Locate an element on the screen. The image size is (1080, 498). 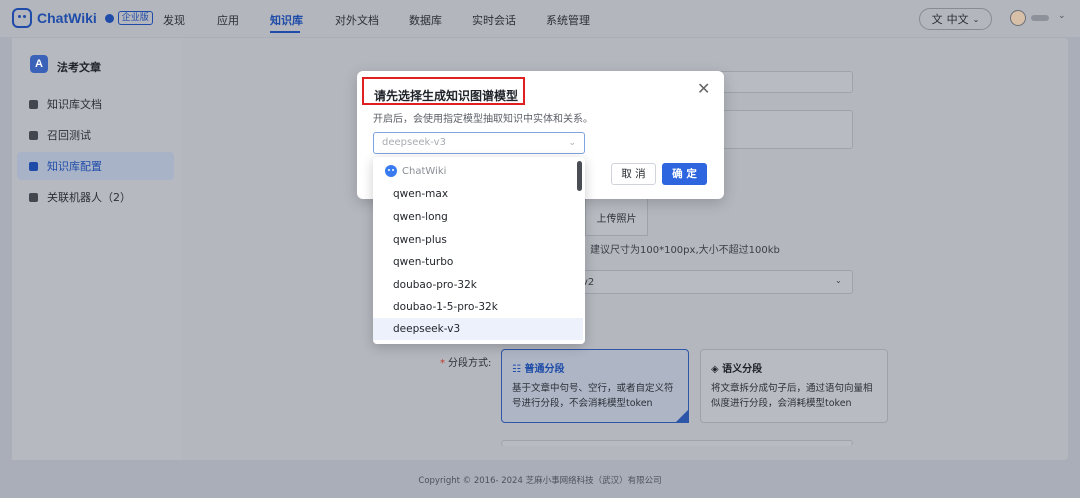
dropdown-option: qwen-plus is located at coordinates (478, 240).